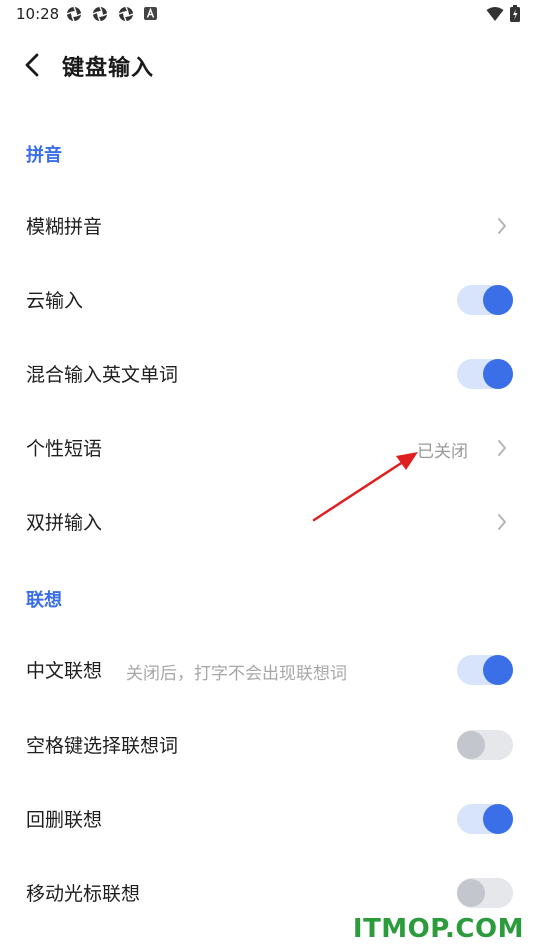  What do you see at coordinates (55, 301) in the screenshot?
I see `row-label: 云输入` at bounding box center [55, 301].